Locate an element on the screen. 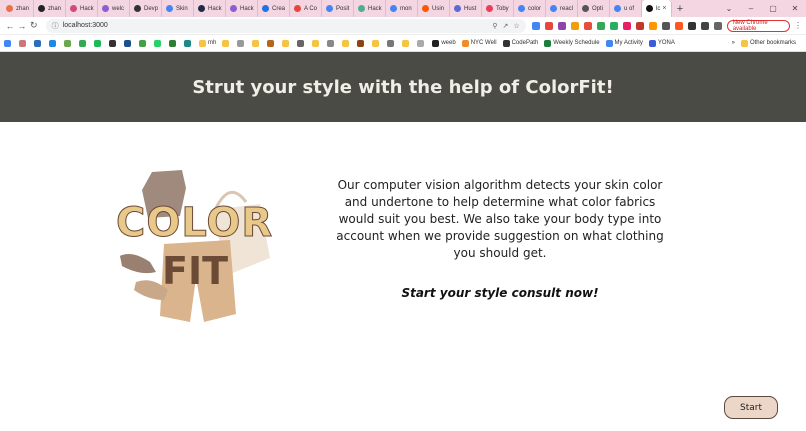  tab-label: u of is located at coordinates (629, 8).